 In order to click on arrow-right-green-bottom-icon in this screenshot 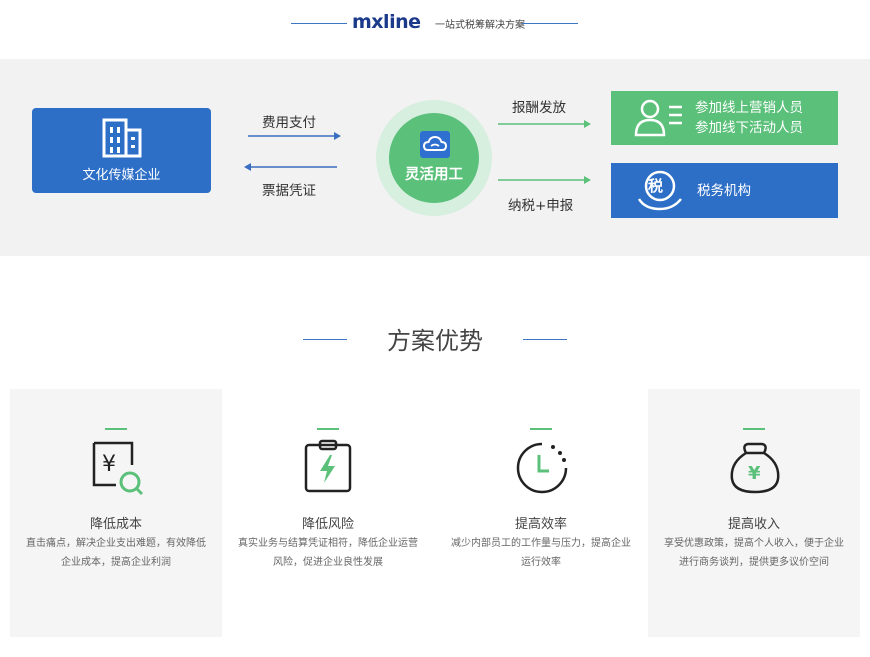, I will do `click(544, 180)`.